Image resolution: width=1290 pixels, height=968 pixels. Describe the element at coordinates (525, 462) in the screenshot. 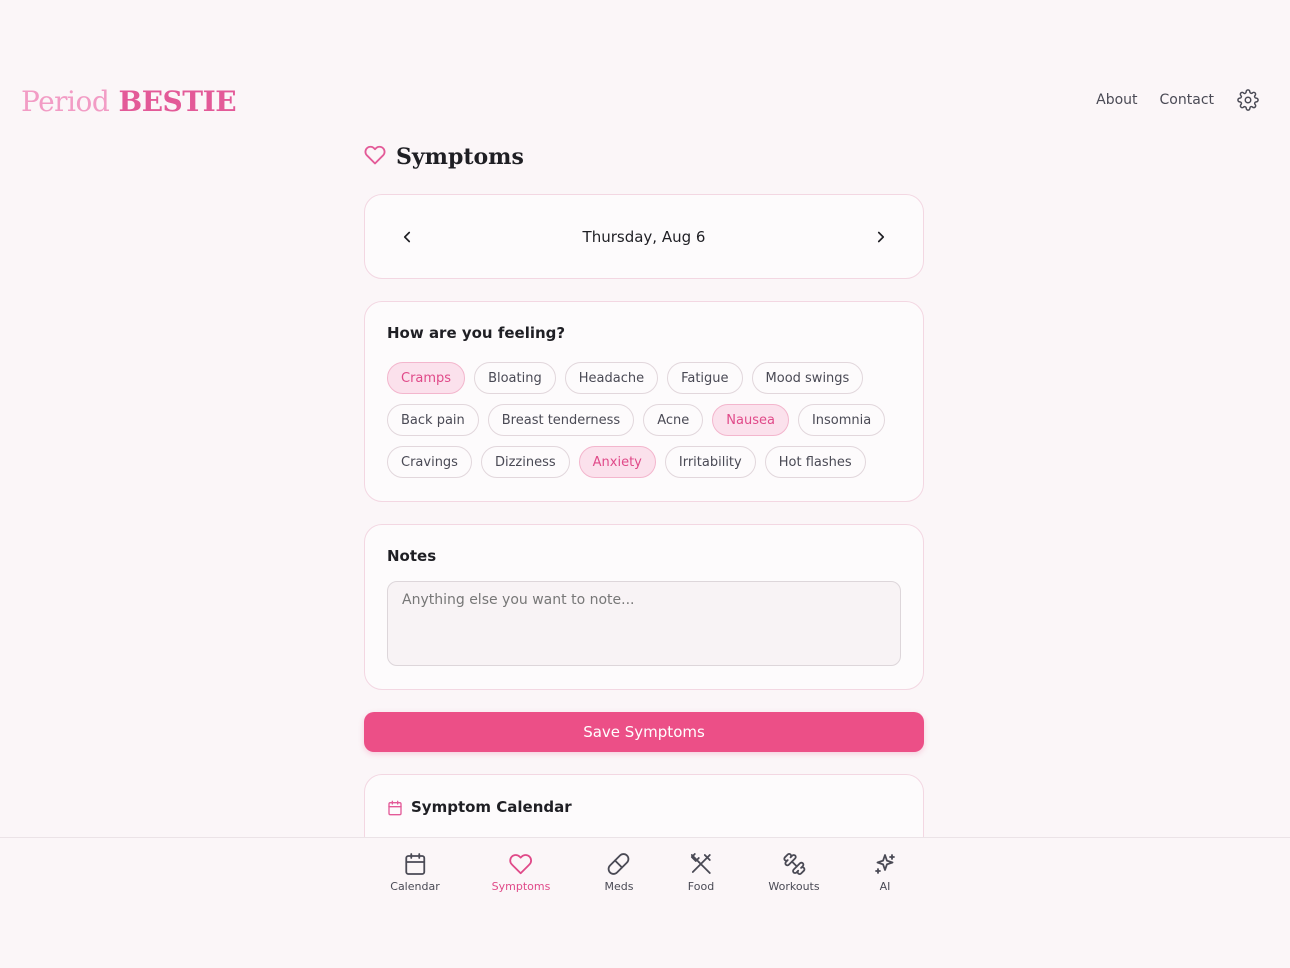

I see `symptom-chip: Dizziness` at that location.